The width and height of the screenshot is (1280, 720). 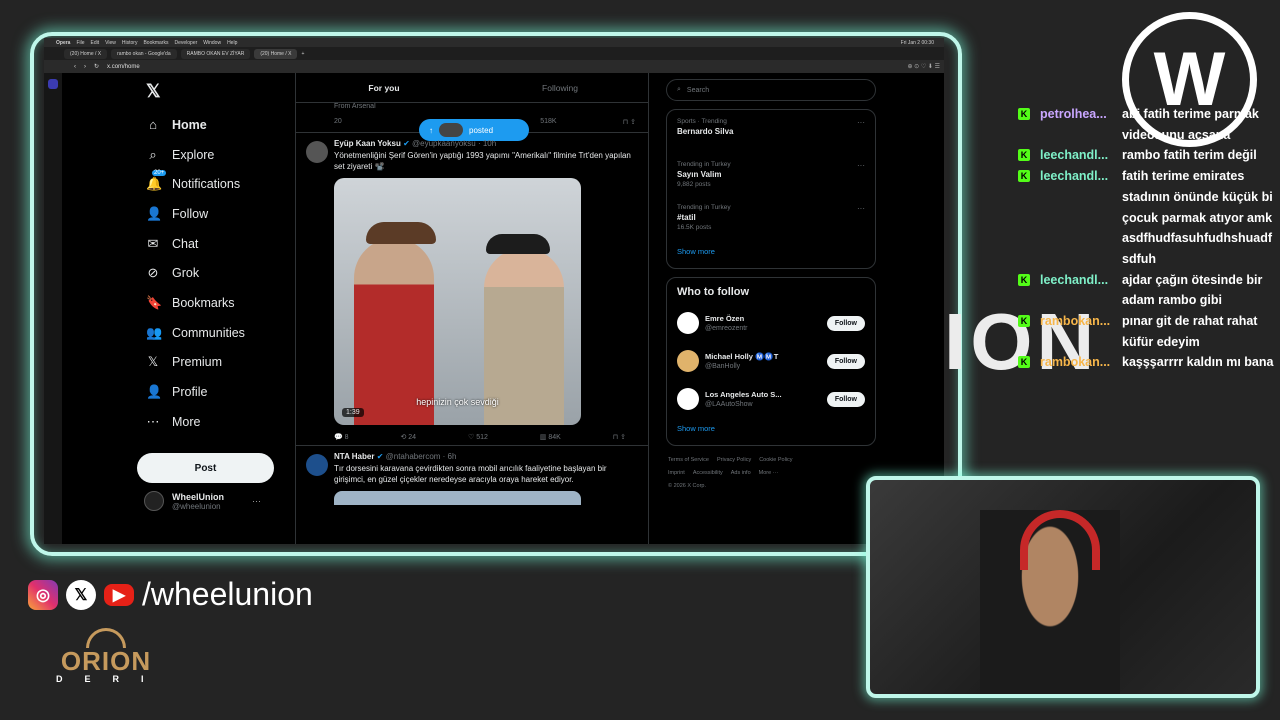 I want to click on menu-edit: Edit, so click(x=95, y=43).